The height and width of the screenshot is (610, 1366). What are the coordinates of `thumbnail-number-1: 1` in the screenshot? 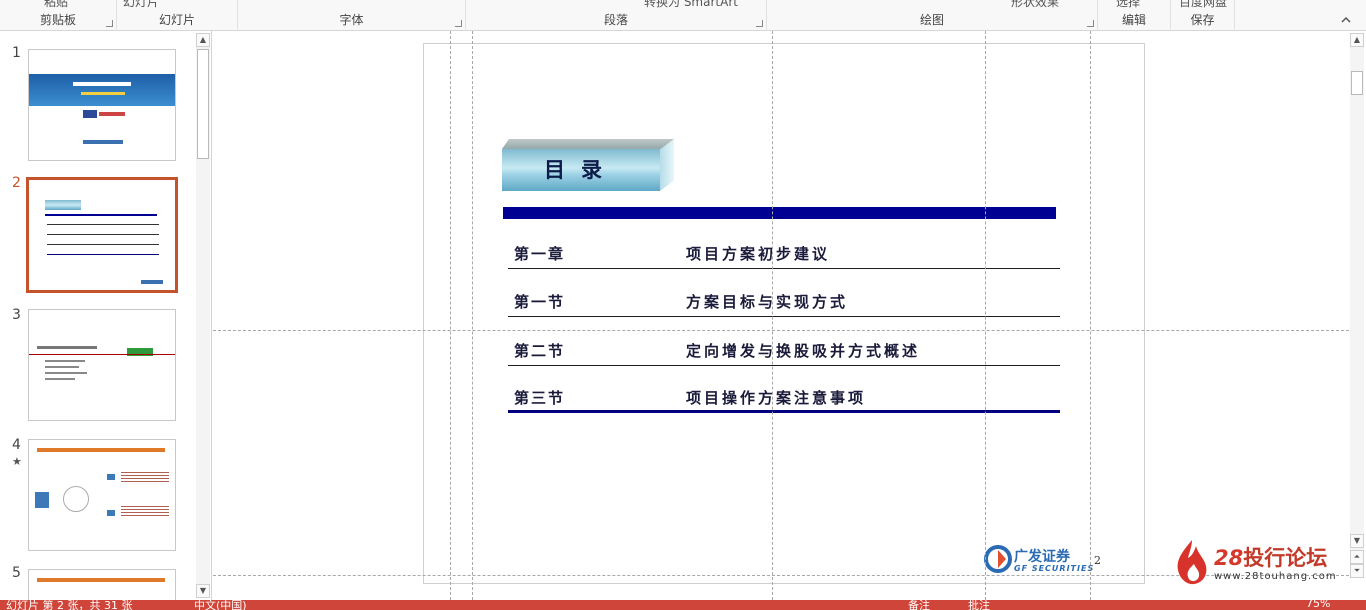 It's located at (16, 53).